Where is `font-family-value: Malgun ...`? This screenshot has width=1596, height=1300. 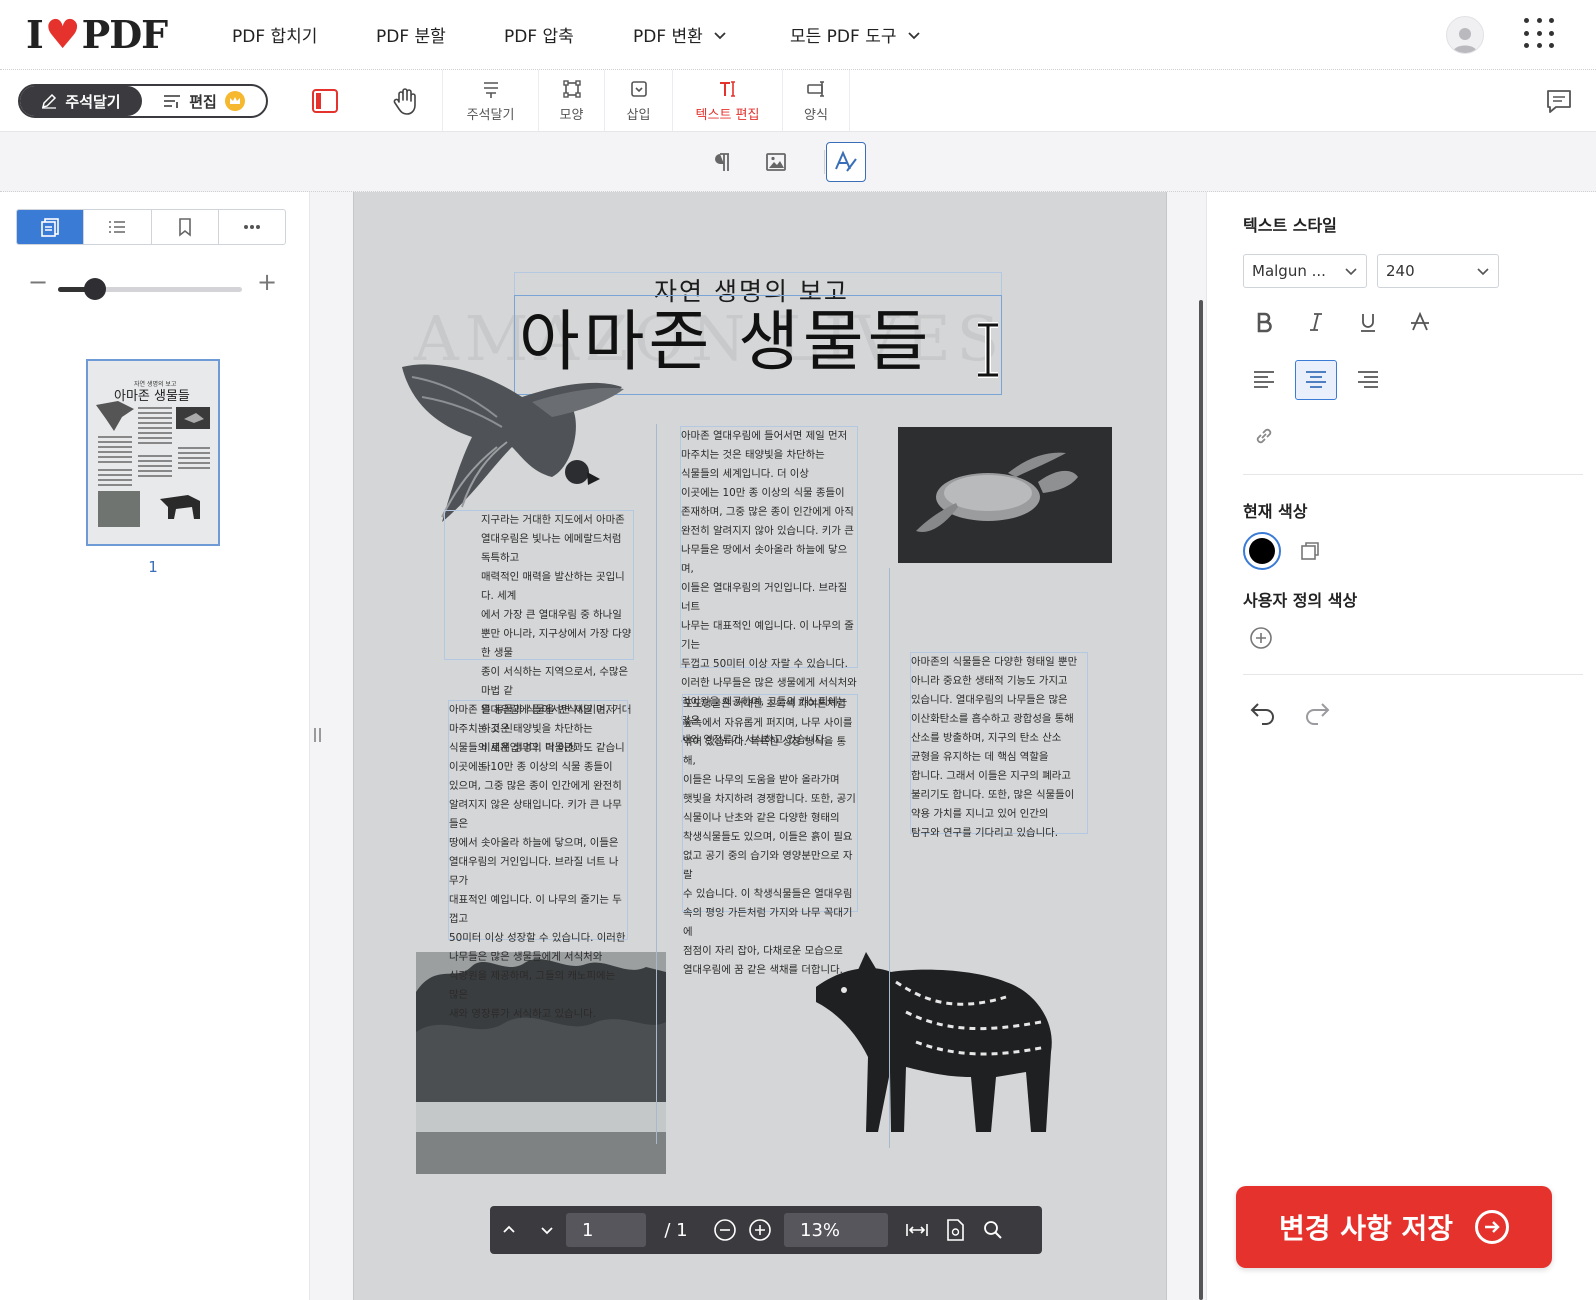
font-family-value: Malgun ... is located at coordinates (1289, 271).